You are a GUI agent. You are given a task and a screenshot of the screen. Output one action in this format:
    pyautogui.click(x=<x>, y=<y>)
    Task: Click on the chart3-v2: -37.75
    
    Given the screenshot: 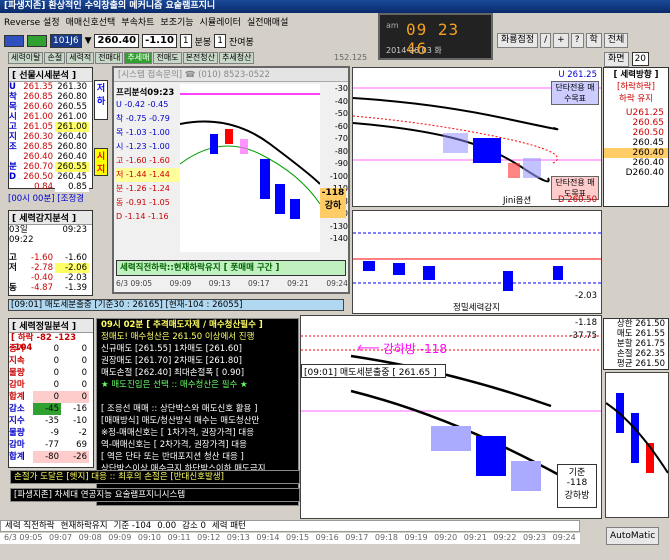 What is the action you would take?
    pyautogui.click(x=583, y=336)
    